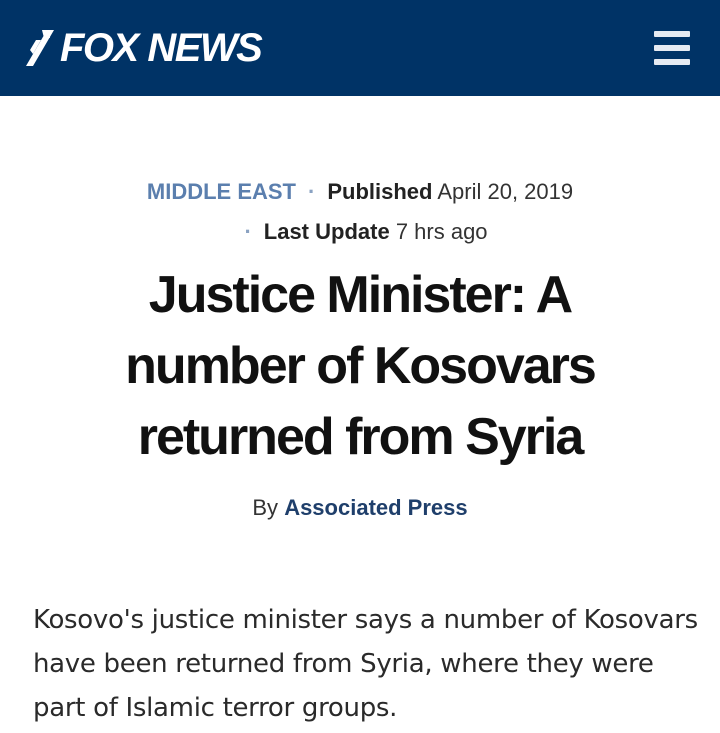 Image resolution: width=720 pixels, height=733 pixels. Describe the element at coordinates (265, 507) in the screenshot. I see `byline-prefix: By` at that location.